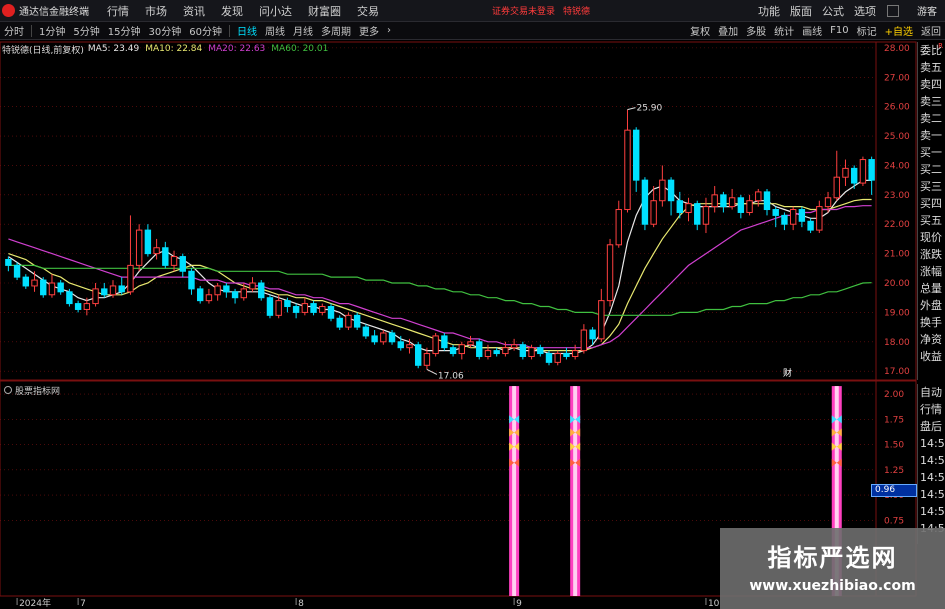 The height and width of the screenshot is (609, 945). What do you see at coordinates (519, 604) in the screenshot?
I see `x-tick-label: 9` at bounding box center [519, 604].